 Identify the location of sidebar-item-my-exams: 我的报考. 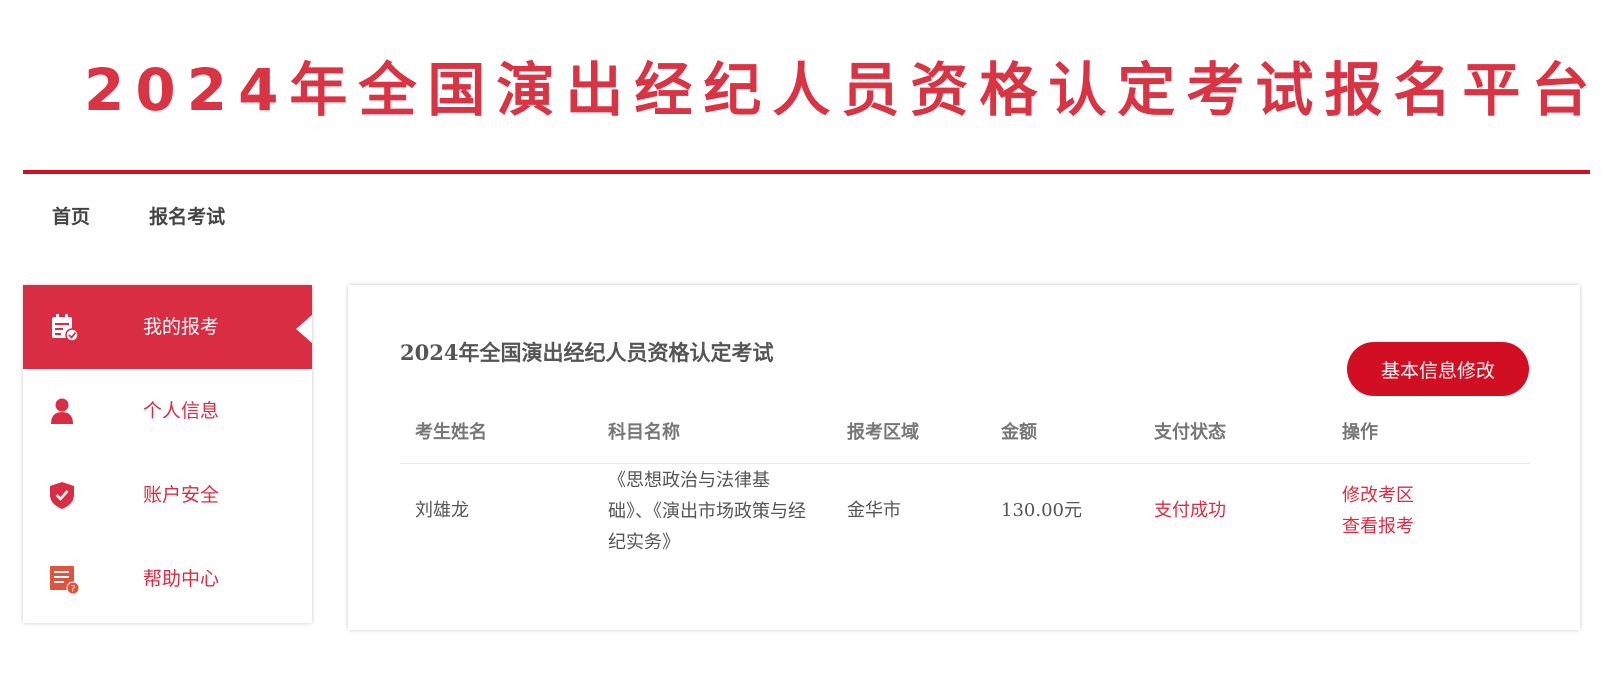
(167, 327).